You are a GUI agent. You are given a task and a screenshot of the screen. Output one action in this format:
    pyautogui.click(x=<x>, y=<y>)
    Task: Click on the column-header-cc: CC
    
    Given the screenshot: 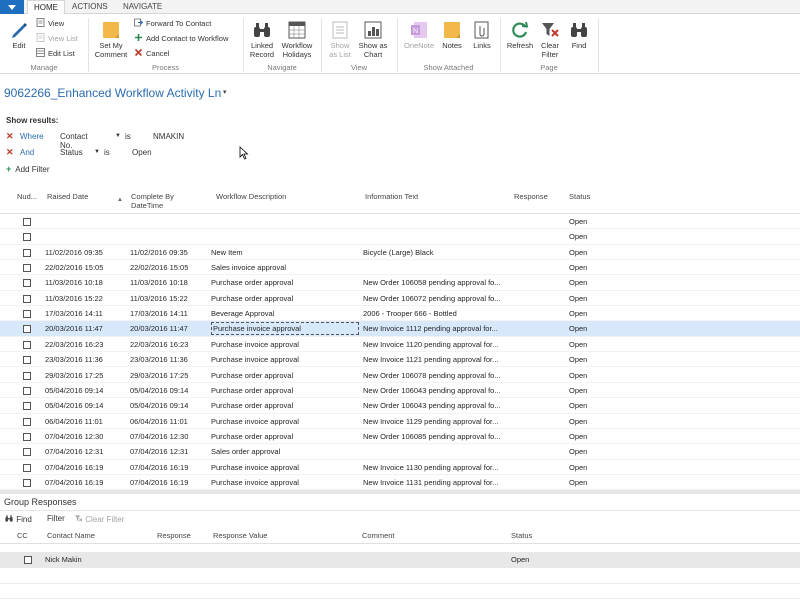 What is the action you would take?
    pyautogui.click(x=22, y=535)
    